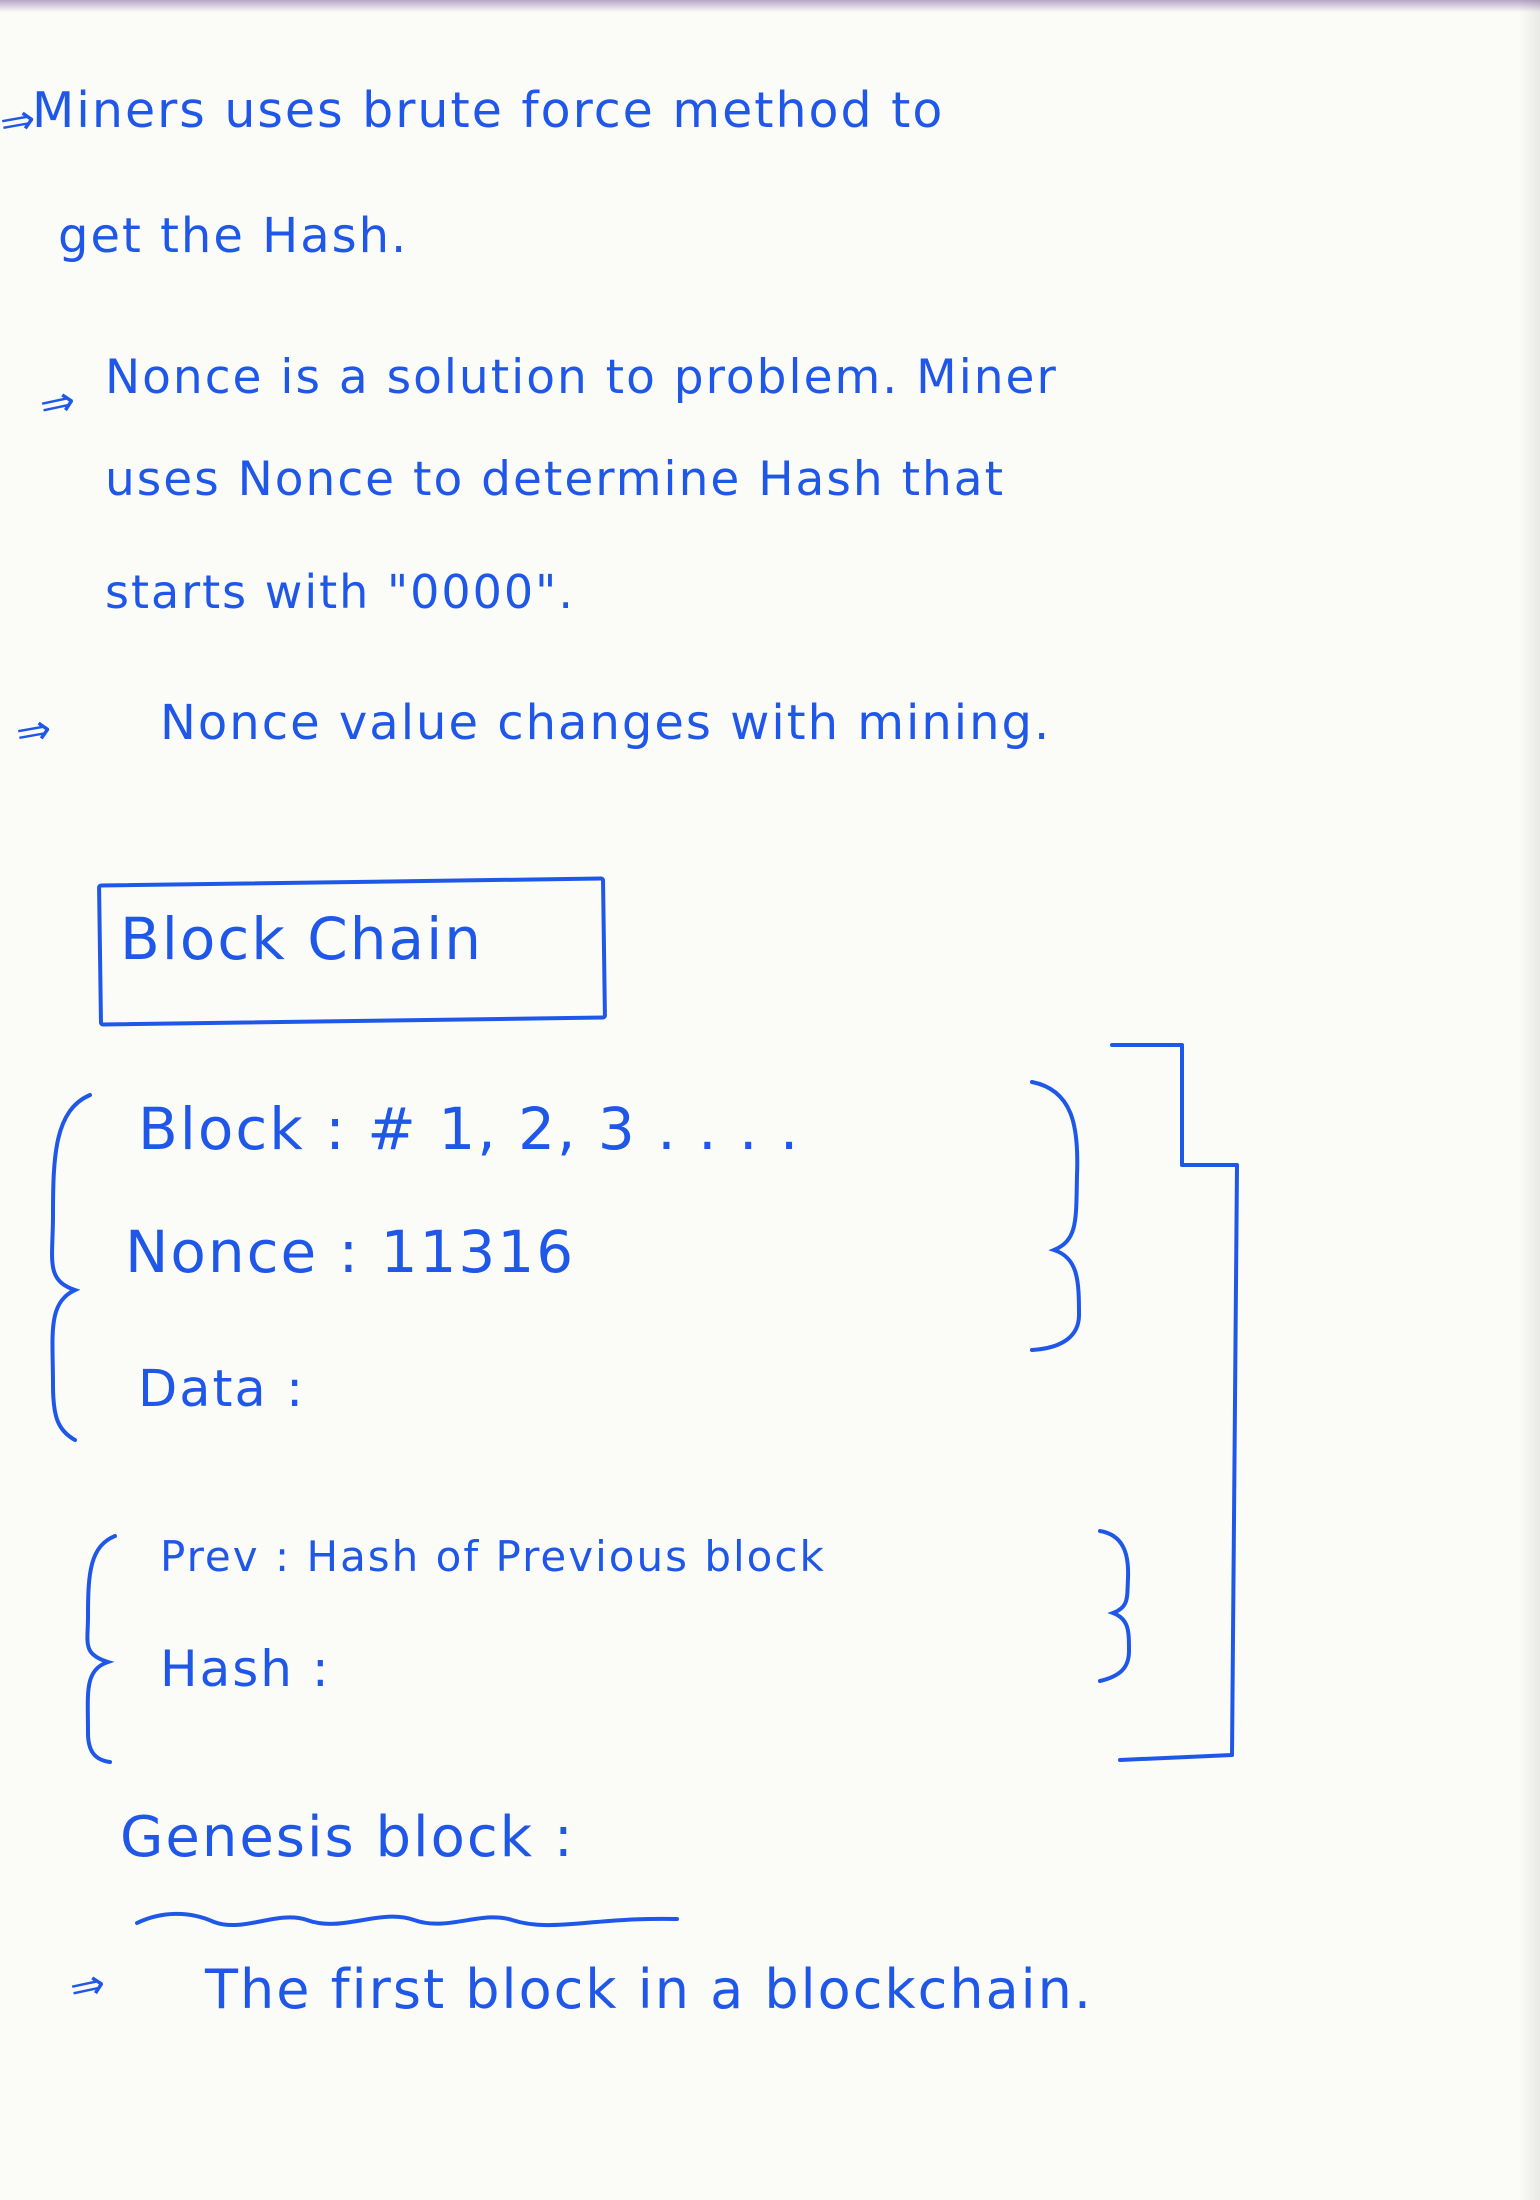 The image size is (1540, 2200). What do you see at coordinates (347, 1837) in the screenshot?
I see `genesis-title: Genesis block :` at bounding box center [347, 1837].